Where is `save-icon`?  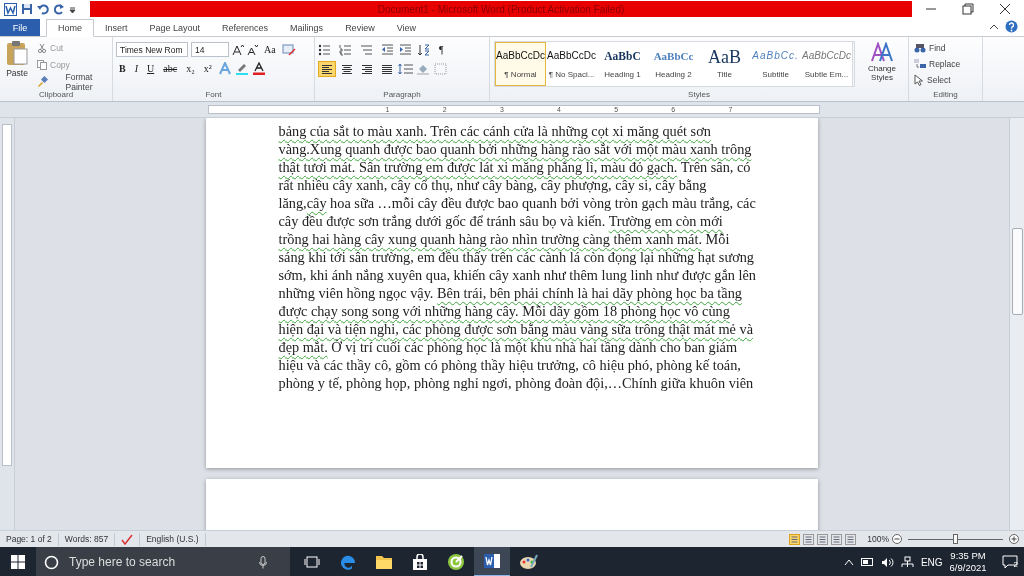 save-icon is located at coordinates (27, 9).